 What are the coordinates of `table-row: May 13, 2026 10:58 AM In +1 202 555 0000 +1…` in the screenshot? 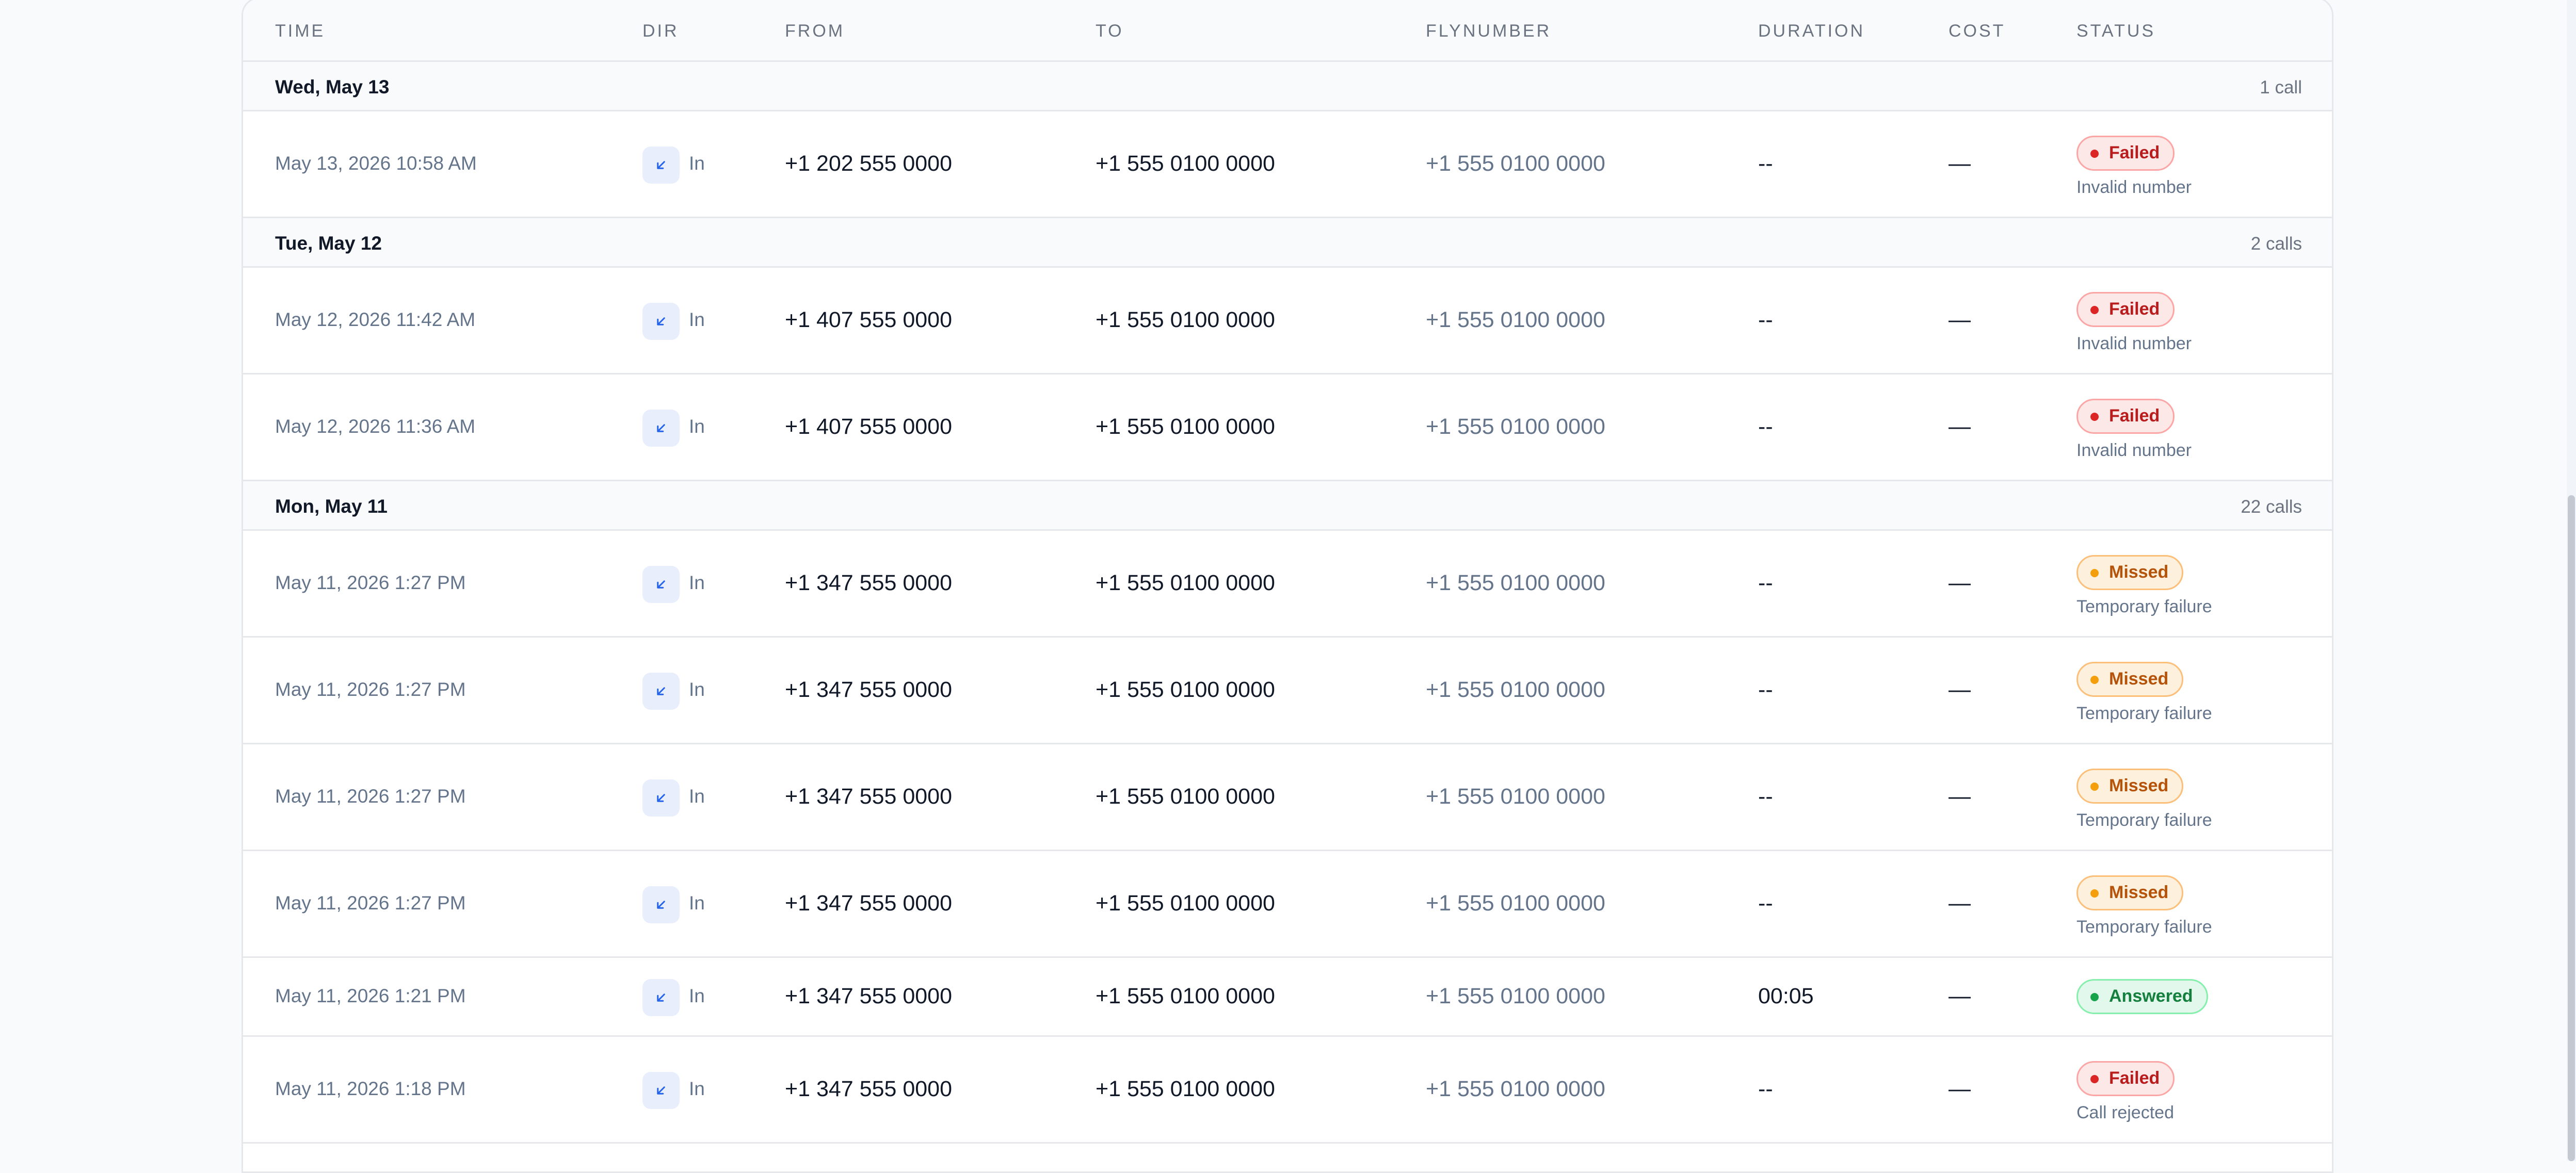 It's located at (1288, 164).